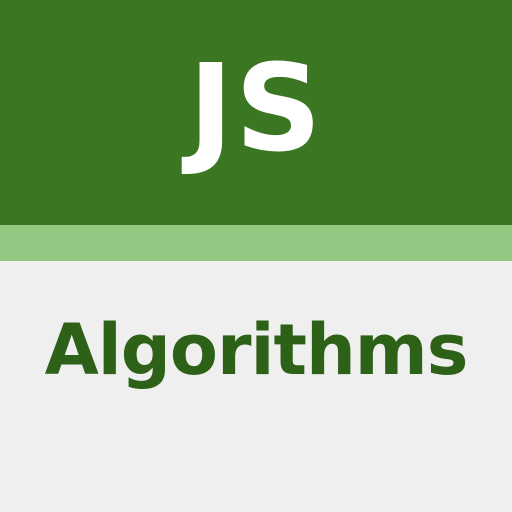  What do you see at coordinates (256, 243) in the screenshot?
I see `accent-stripe` at bounding box center [256, 243].